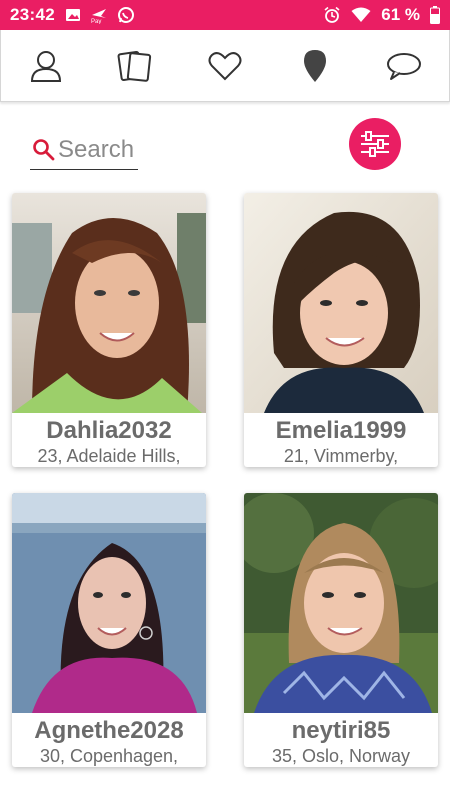  I want to click on profile-location: 30, Copenhagen,, so click(109, 756).